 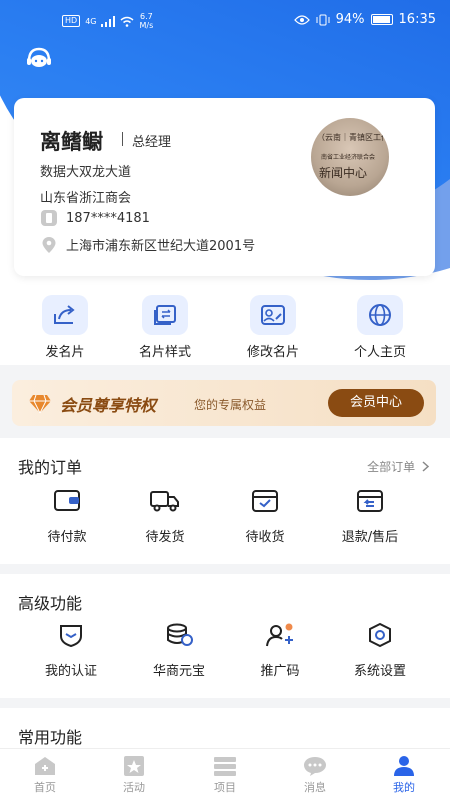 What do you see at coordinates (280, 650) in the screenshot?
I see `promo-code-button: 推广码` at bounding box center [280, 650].